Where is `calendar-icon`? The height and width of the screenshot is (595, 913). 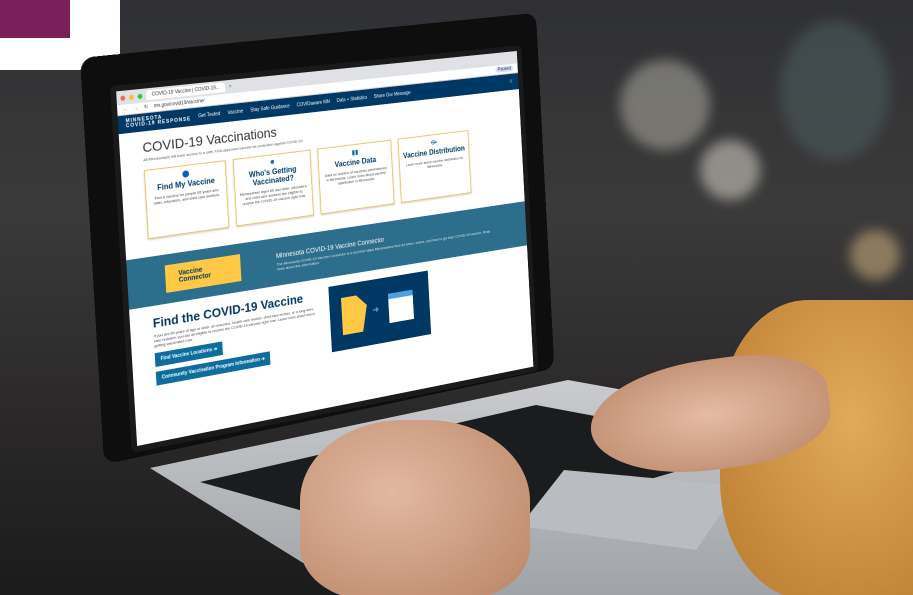
calendar-icon is located at coordinates (401, 306).